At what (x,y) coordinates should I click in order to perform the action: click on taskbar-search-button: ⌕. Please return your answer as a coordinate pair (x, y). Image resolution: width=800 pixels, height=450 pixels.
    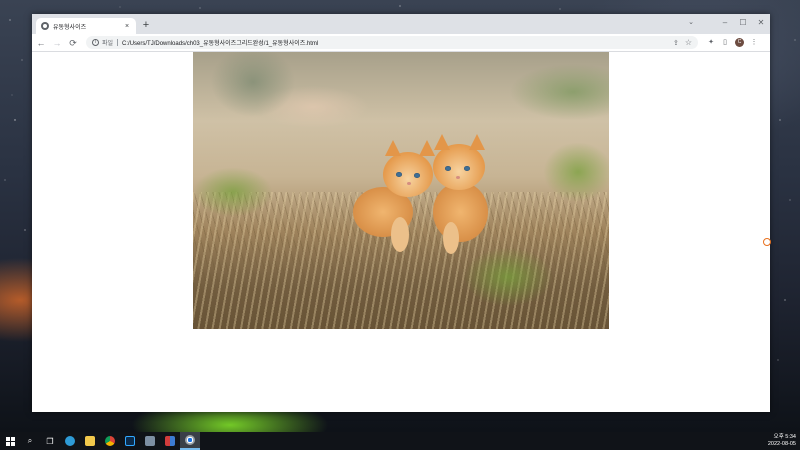
    Looking at the image, I should click on (30, 441).